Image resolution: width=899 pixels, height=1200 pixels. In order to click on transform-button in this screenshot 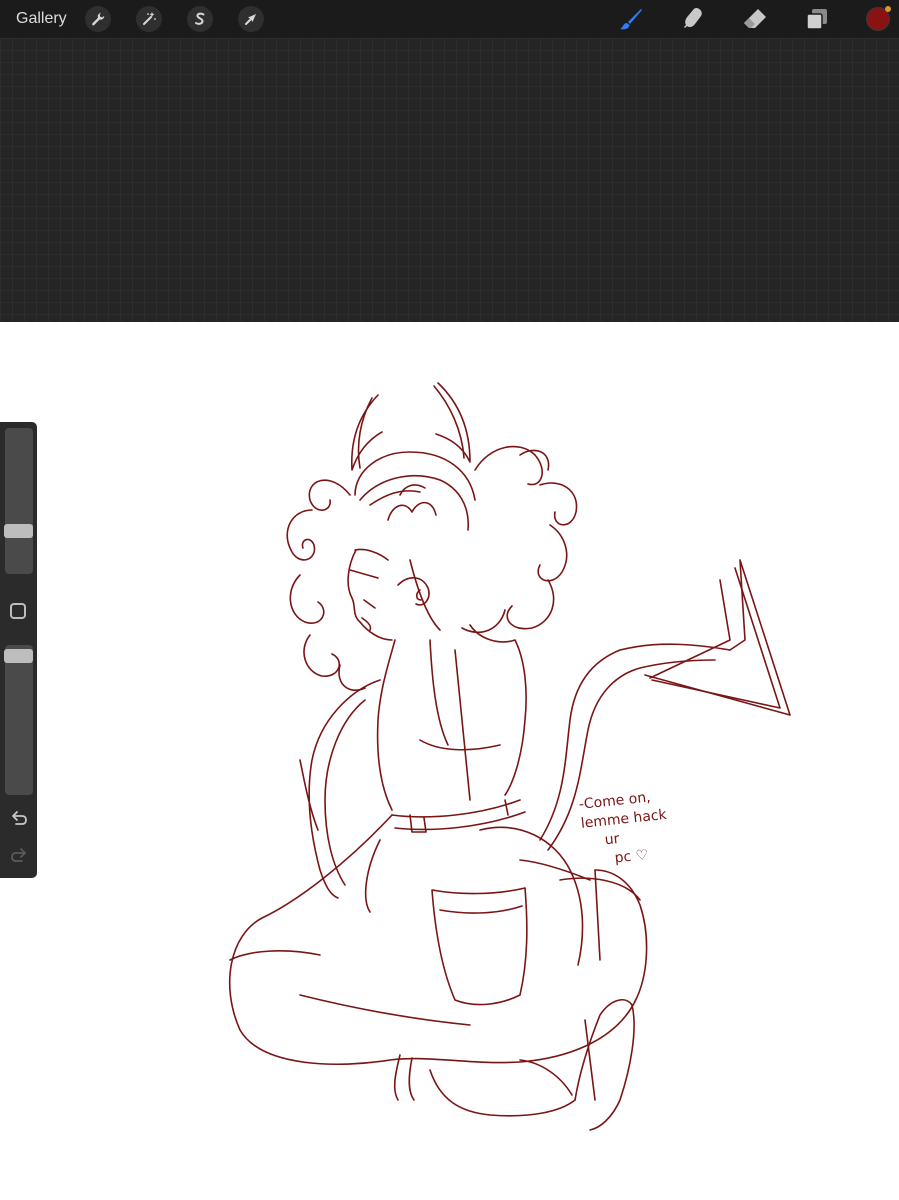, I will do `click(251, 19)`.